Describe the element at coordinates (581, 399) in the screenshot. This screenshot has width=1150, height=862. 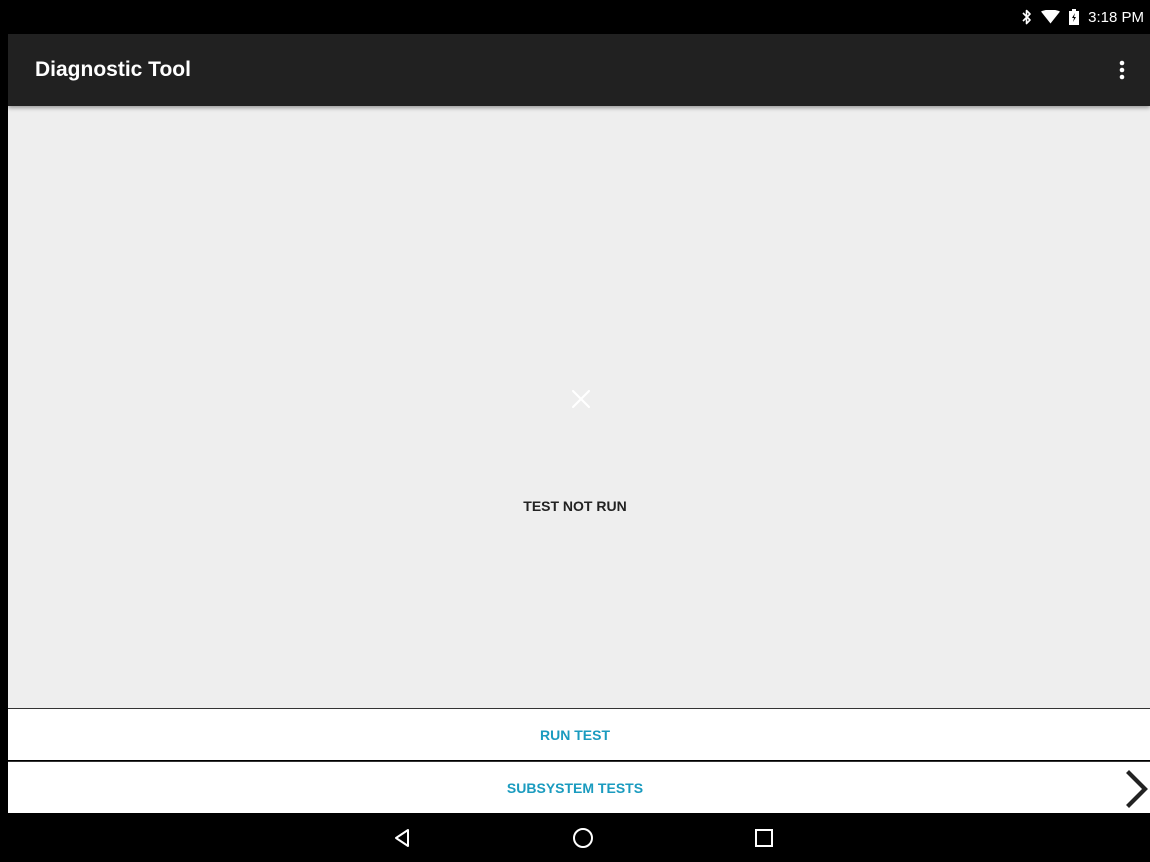
I see `close-icon` at that location.